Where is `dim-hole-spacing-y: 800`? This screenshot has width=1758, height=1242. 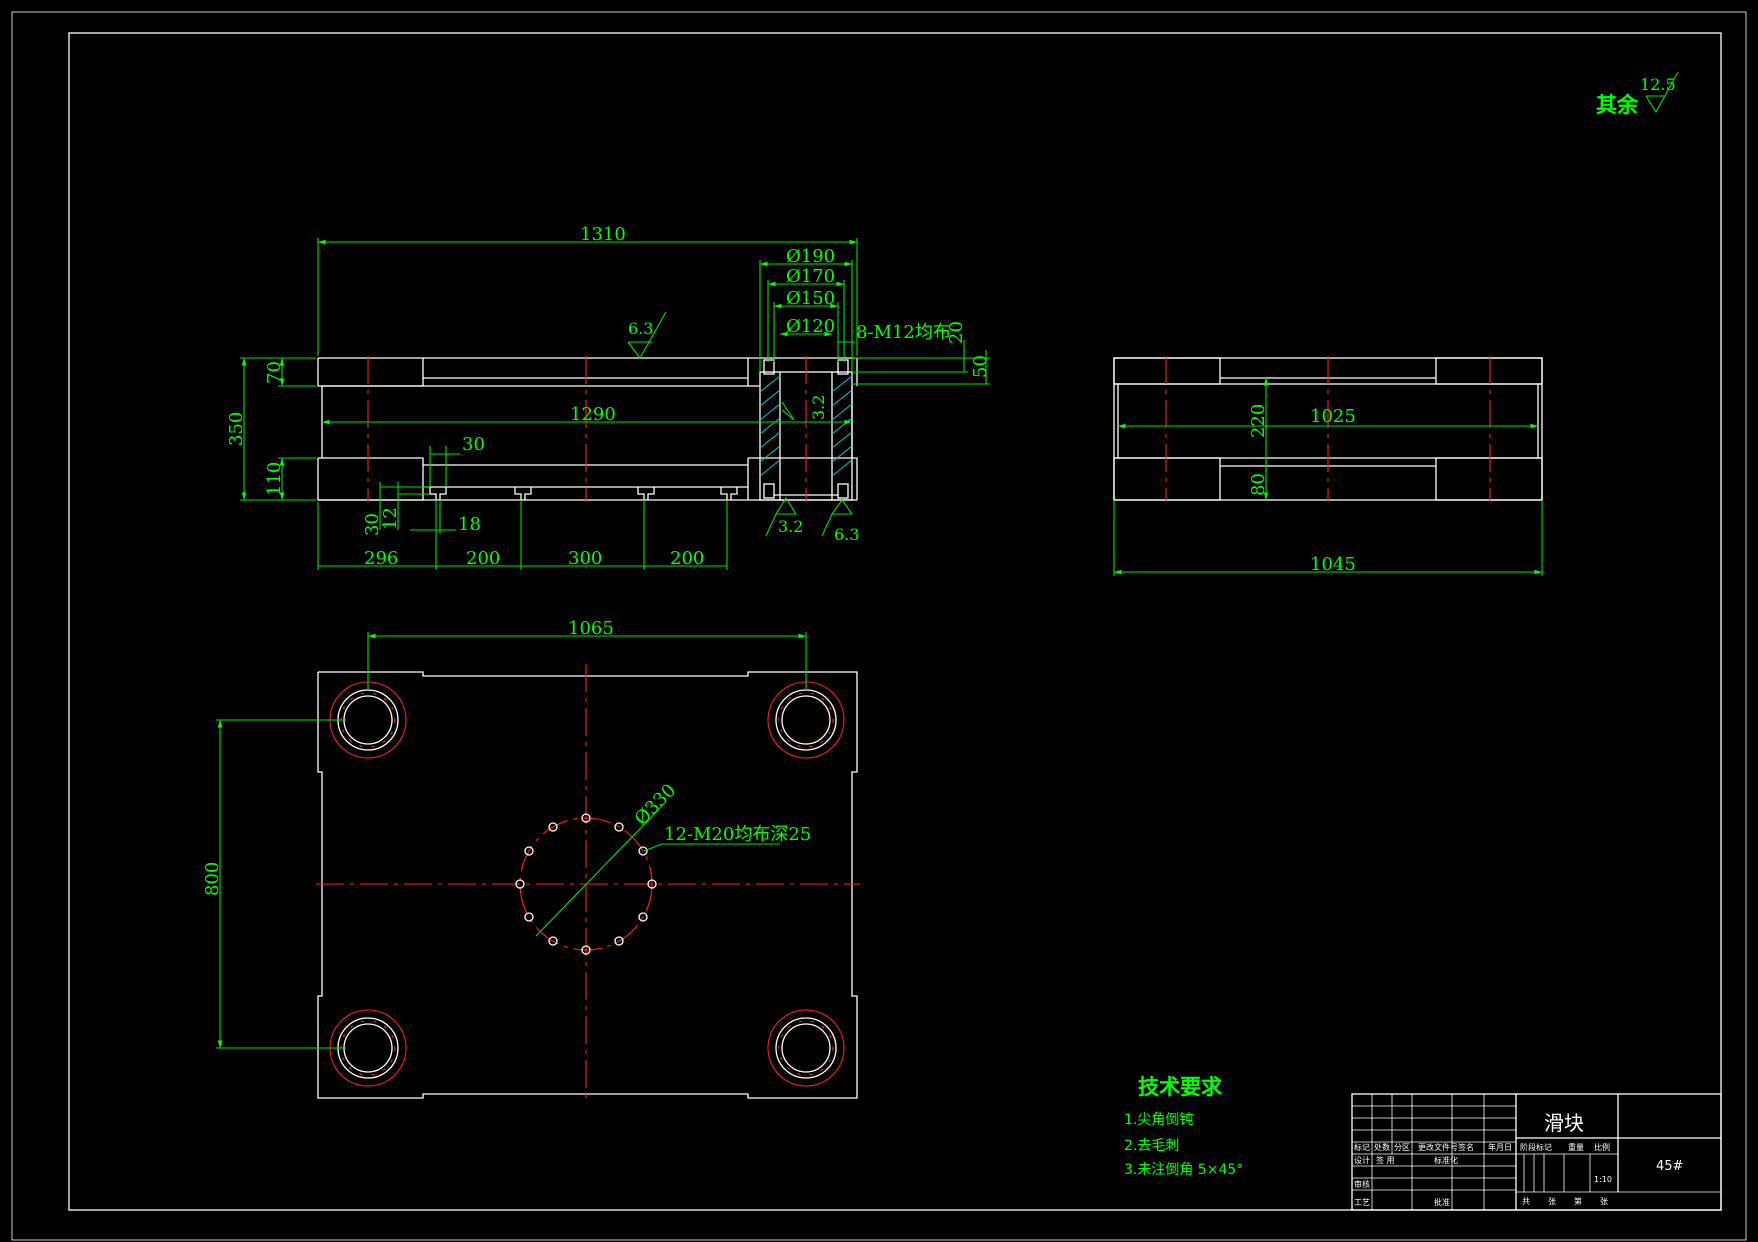
dim-hole-spacing-y: 800 is located at coordinates (212, 879).